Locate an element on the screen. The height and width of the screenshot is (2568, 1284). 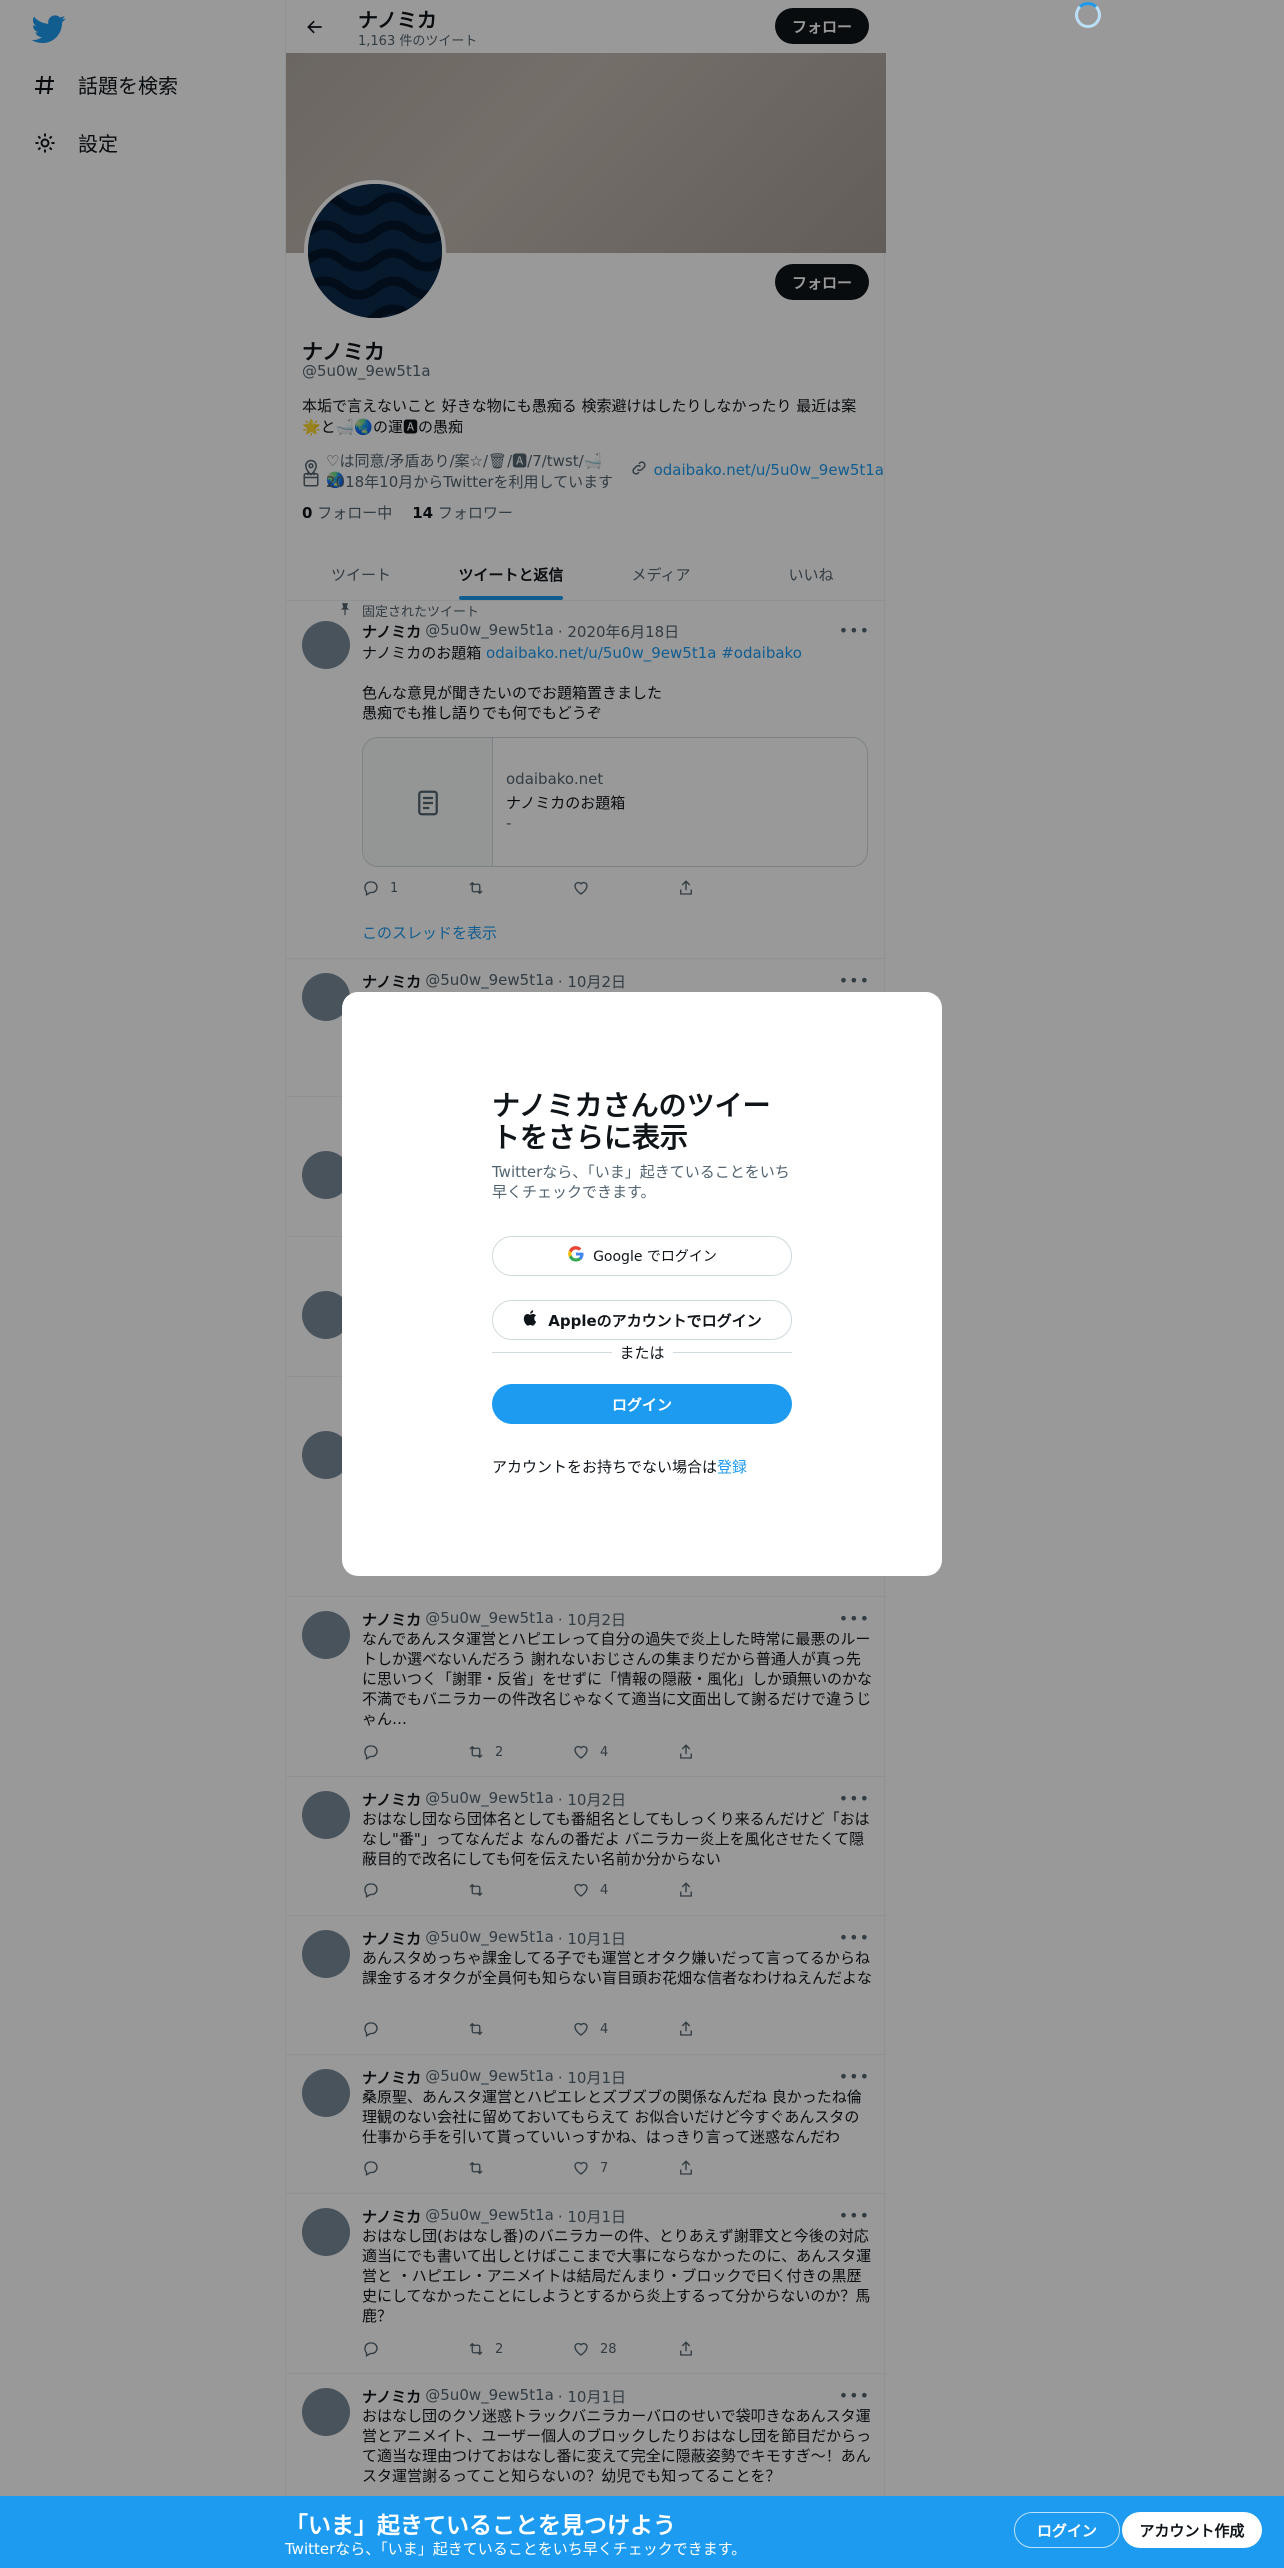
signup-prompt: アカウントをお持ちでない場合は登録 is located at coordinates (620, 1467).